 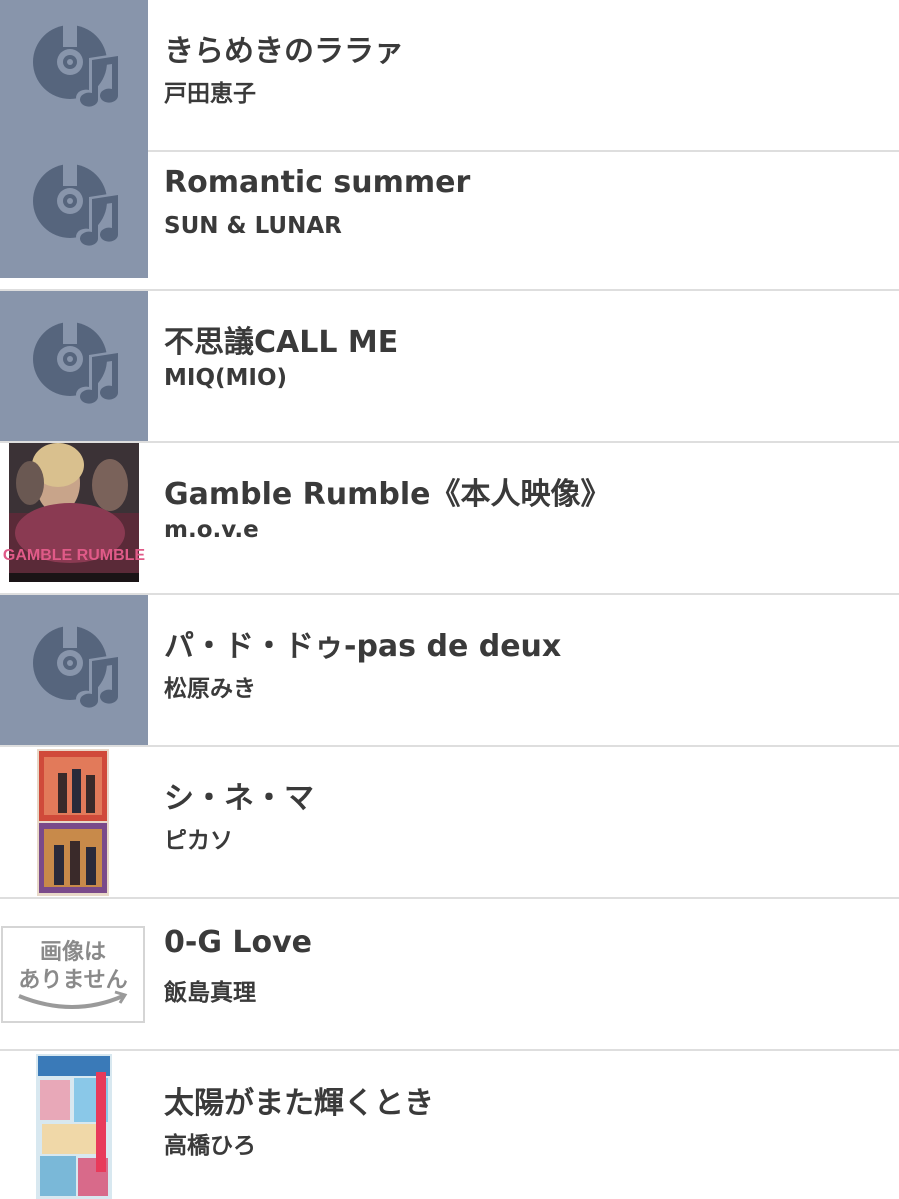 I want to click on song-row: シ・ネ・マ ピカソ, so click(x=449, y=823).